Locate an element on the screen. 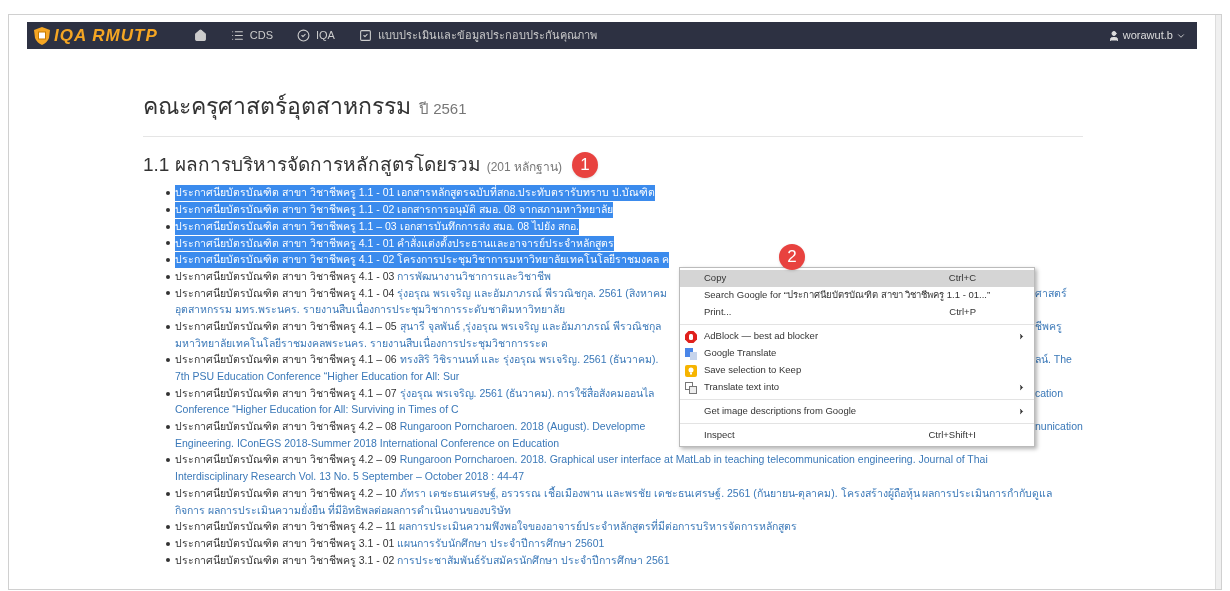  step-marker: 2 is located at coordinates (792, 257).